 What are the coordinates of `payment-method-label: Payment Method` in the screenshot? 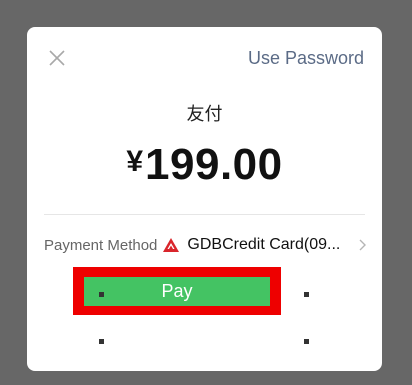 It's located at (101, 245).